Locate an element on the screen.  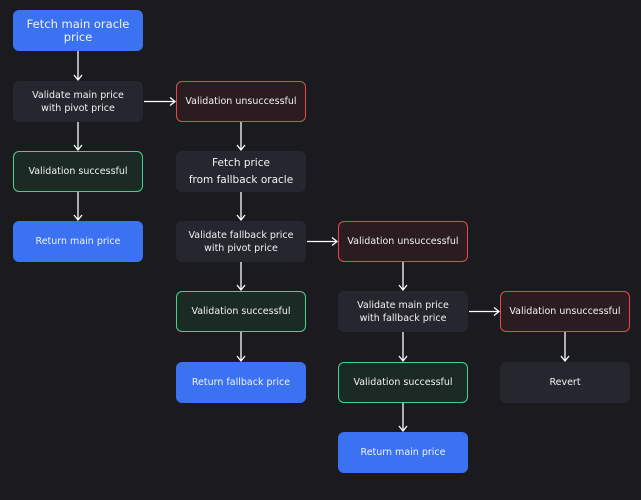
node-success-1: Validation successful is located at coordinates (78, 171).